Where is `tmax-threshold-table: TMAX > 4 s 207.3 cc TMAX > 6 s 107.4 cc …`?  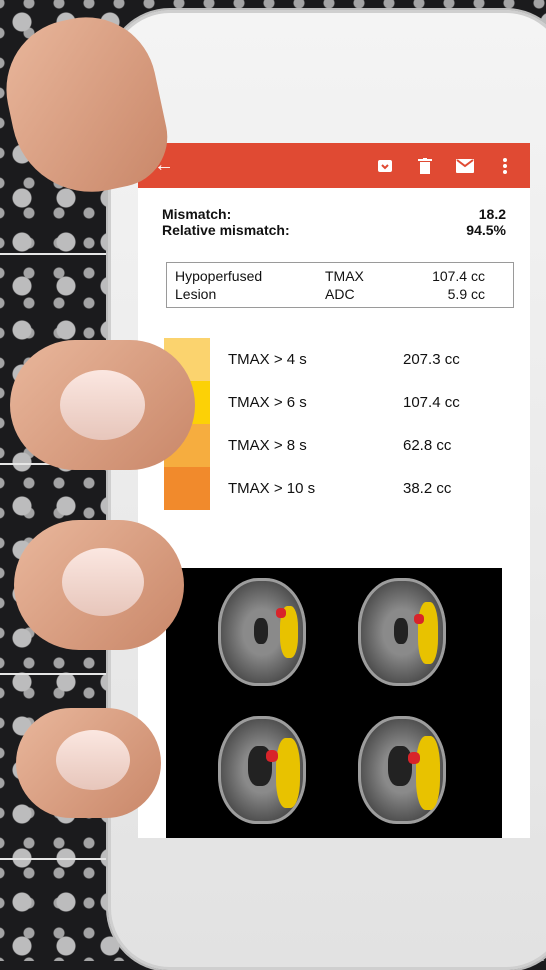
tmax-threshold-table: TMAX > 4 s 207.3 cc TMAX > 6 s 107.4 cc … is located at coordinates (347, 424).